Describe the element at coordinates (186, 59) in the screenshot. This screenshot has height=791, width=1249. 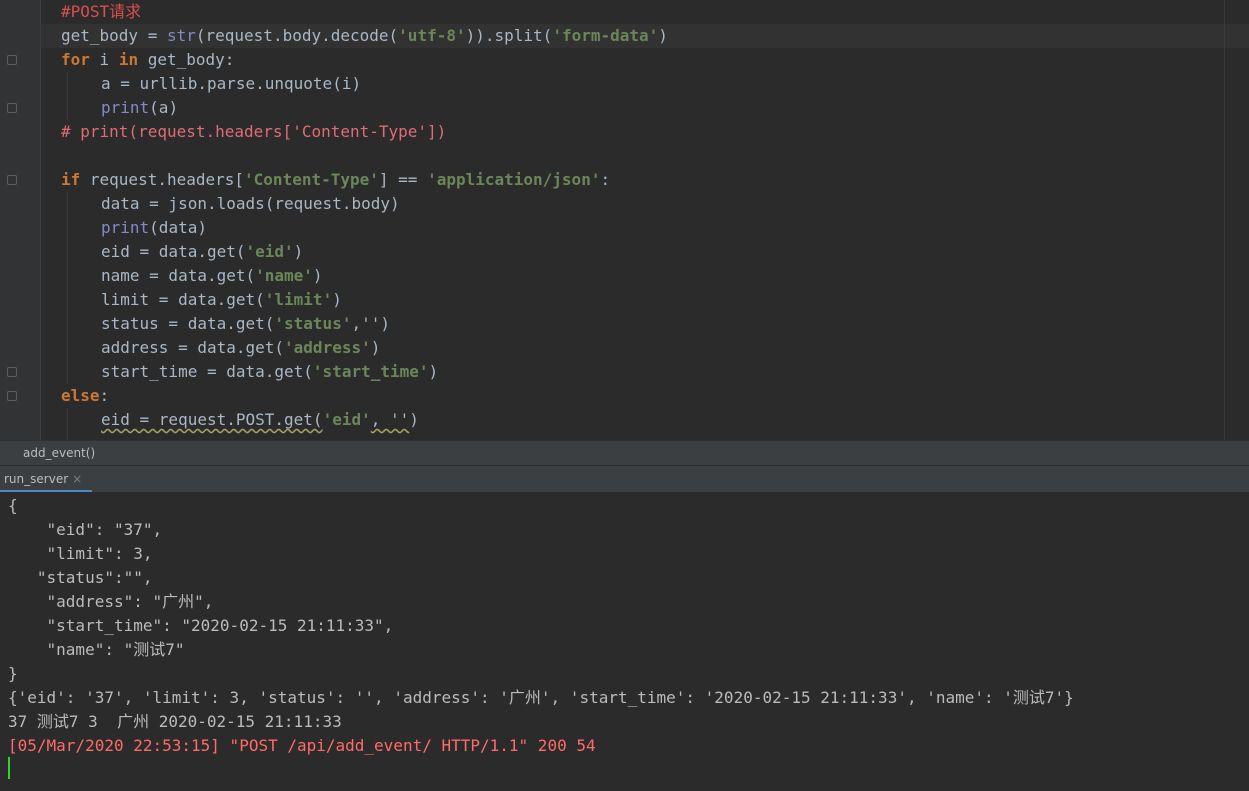
I see `code-token: get_body:` at that location.